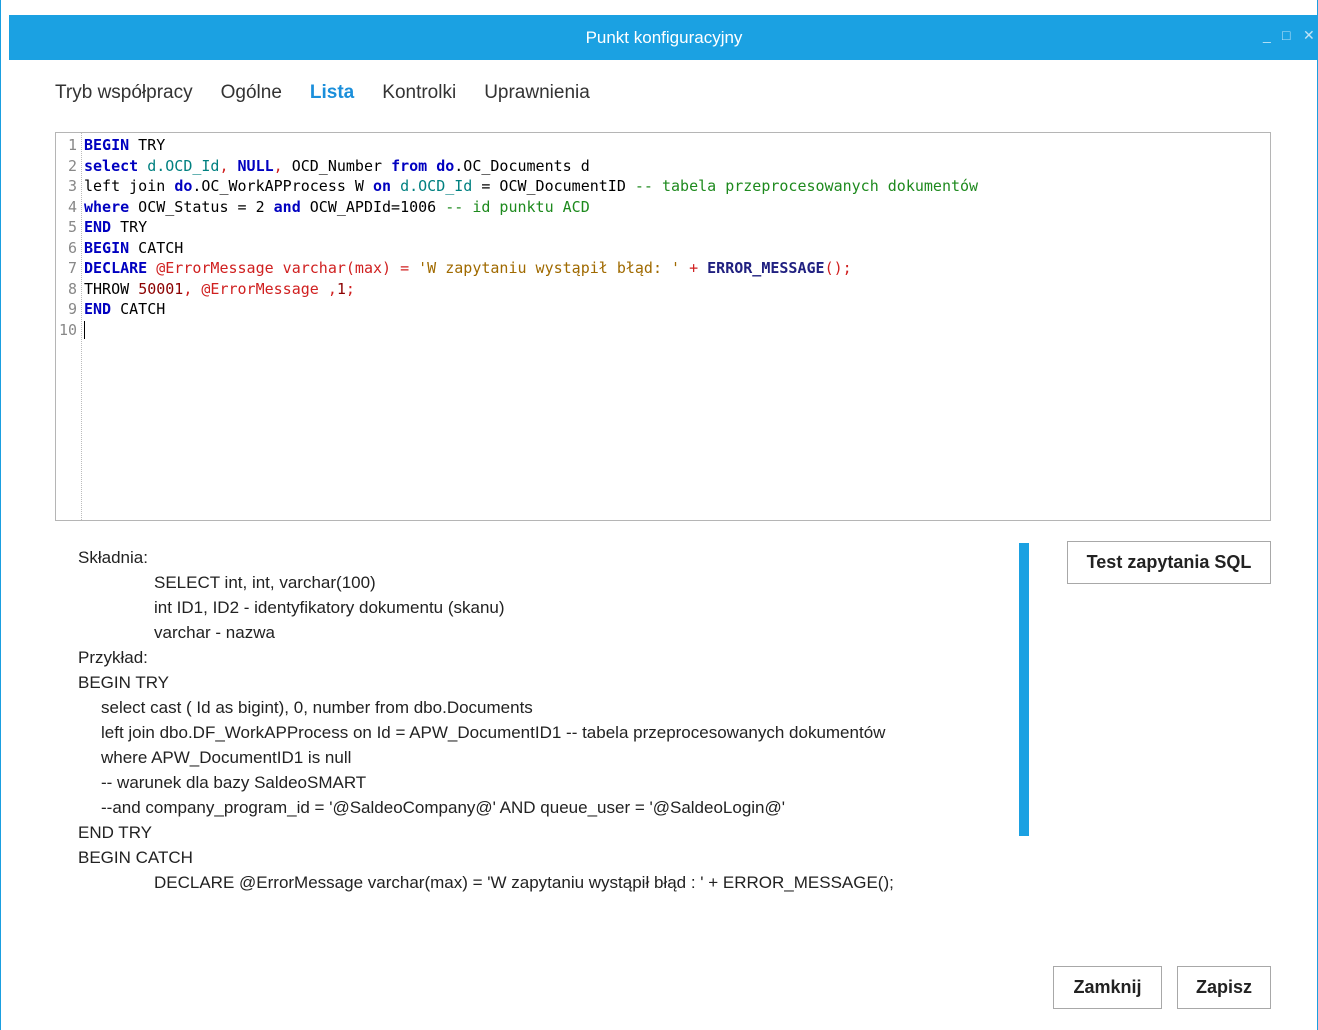 The width and height of the screenshot is (1318, 1030). I want to click on code-token: 'W zapytaniu wystąpił błąd: ', so click(549, 268).